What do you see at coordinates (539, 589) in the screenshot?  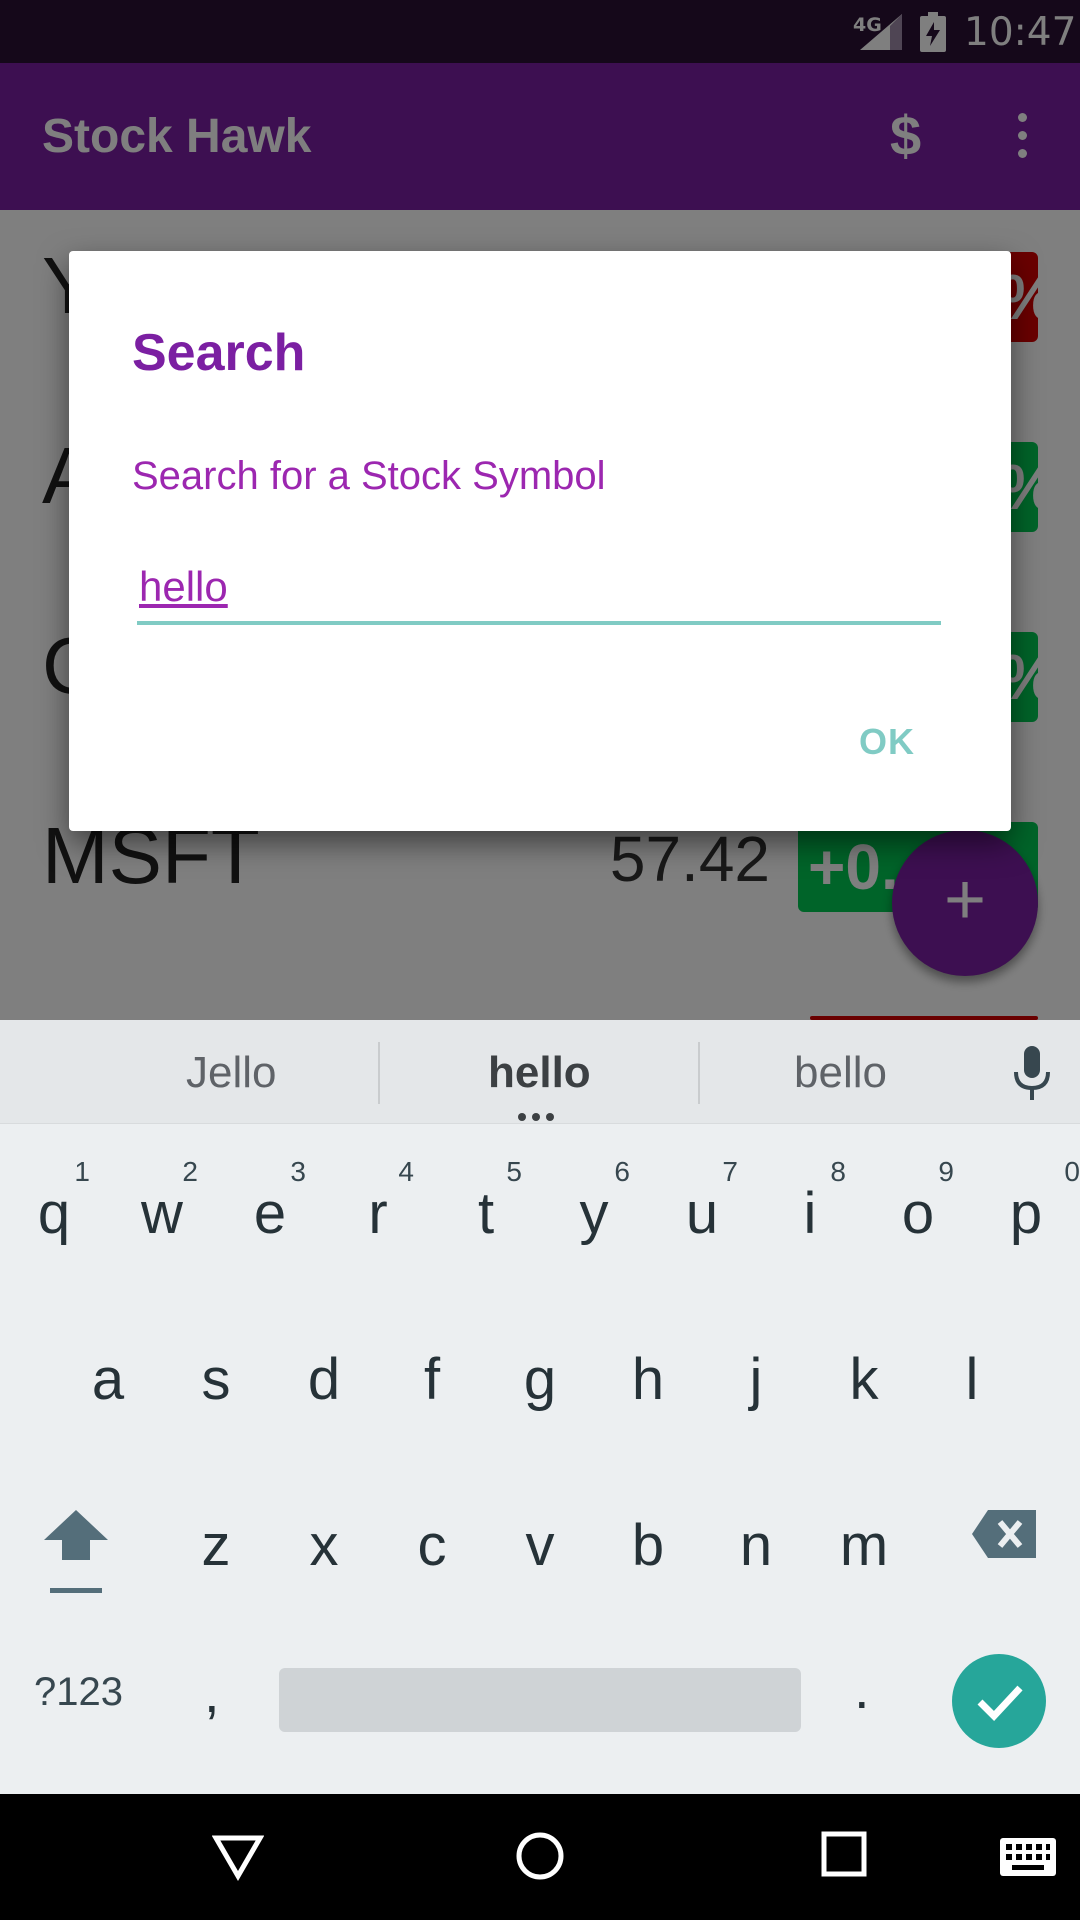 I see `symbol-search-input` at bounding box center [539, 589].